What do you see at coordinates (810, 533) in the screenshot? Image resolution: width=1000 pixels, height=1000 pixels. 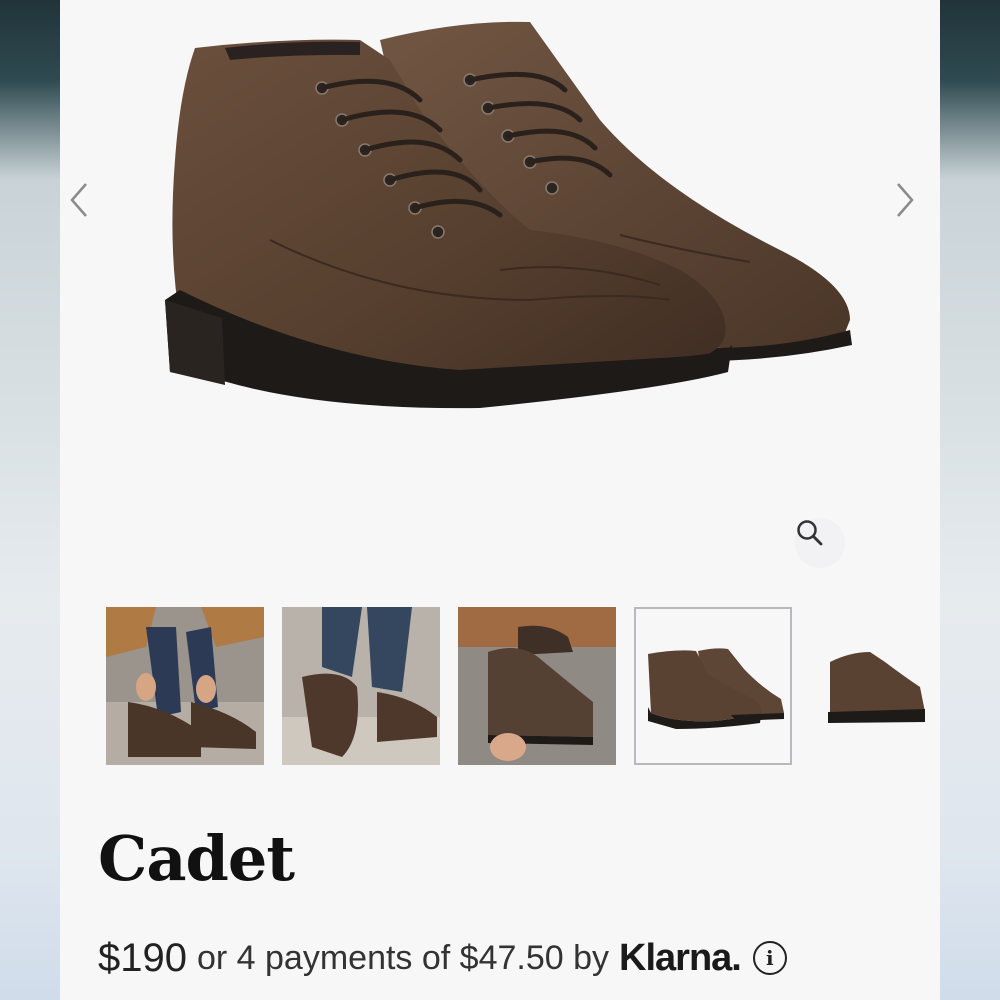 I see `zoom-icon` at bounding box center [810, 533].